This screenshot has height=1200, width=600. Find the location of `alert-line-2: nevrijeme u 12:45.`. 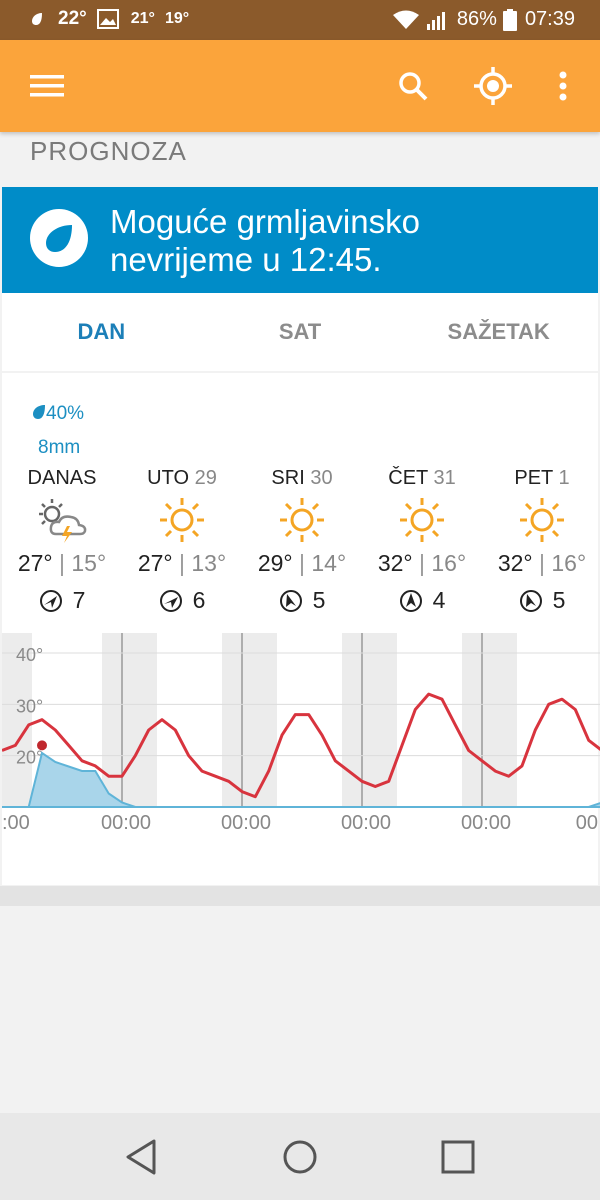

alert-line-2: nevrijeme u 12:45. is located at coordinates (246, 259).